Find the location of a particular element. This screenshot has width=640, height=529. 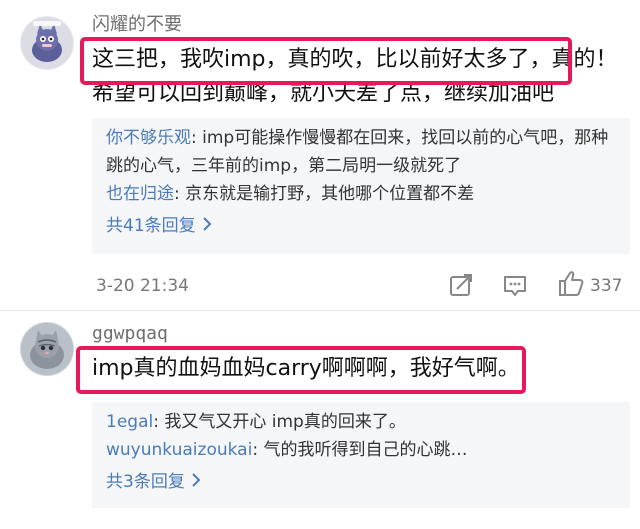

reply-username: 1egal is located at coordinates (129, 422).